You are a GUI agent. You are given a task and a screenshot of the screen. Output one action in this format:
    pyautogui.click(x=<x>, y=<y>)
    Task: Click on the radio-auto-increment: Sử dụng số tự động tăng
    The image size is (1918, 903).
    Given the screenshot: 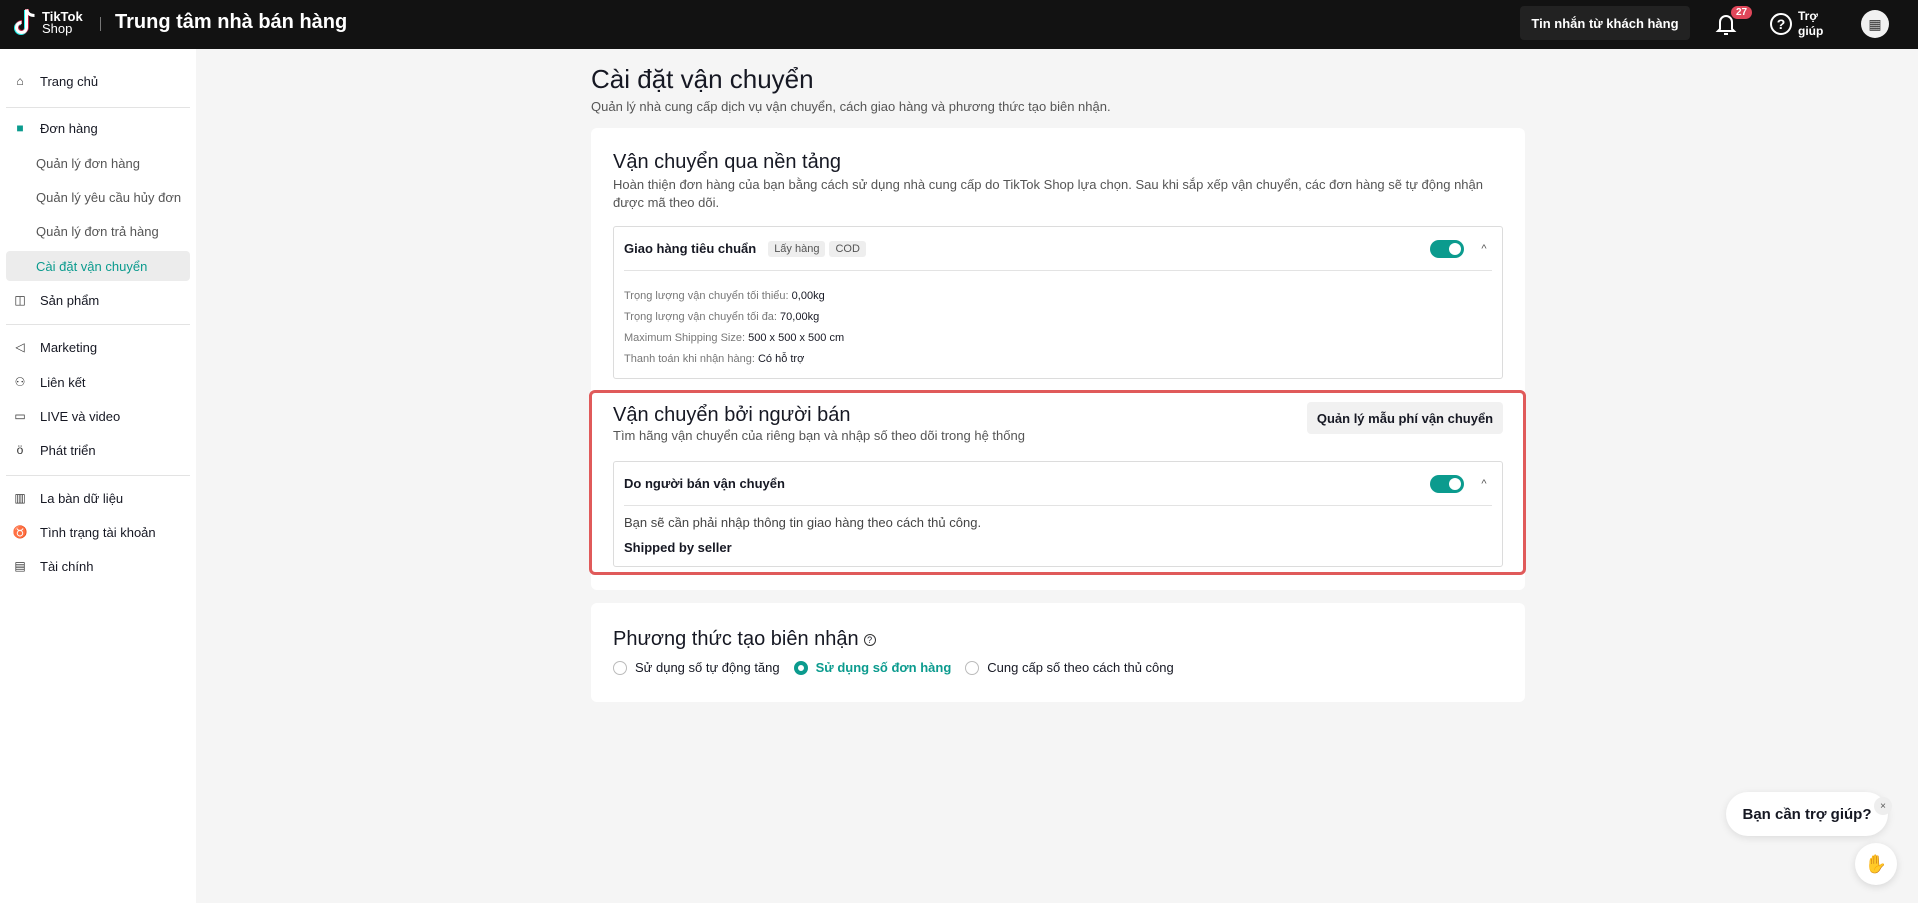 What is the action you would take?
    pyautogui.click(x=696, y=667)
    